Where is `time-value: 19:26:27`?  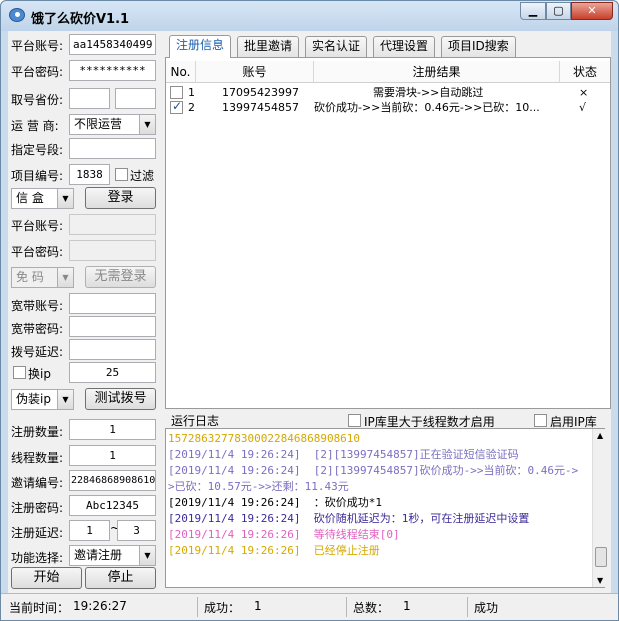 time-value: 19:26:27 is located at coordinates (100, 606).